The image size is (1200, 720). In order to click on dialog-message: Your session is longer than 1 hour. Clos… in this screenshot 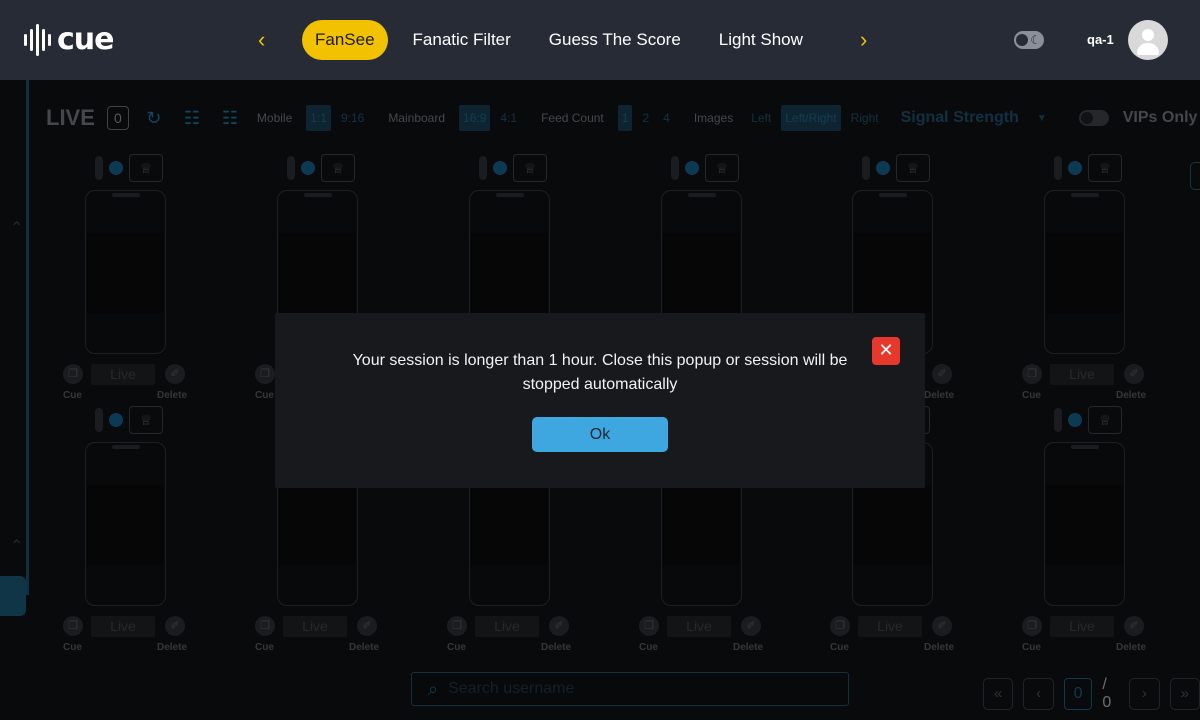, I will do `click(600, 372)`.